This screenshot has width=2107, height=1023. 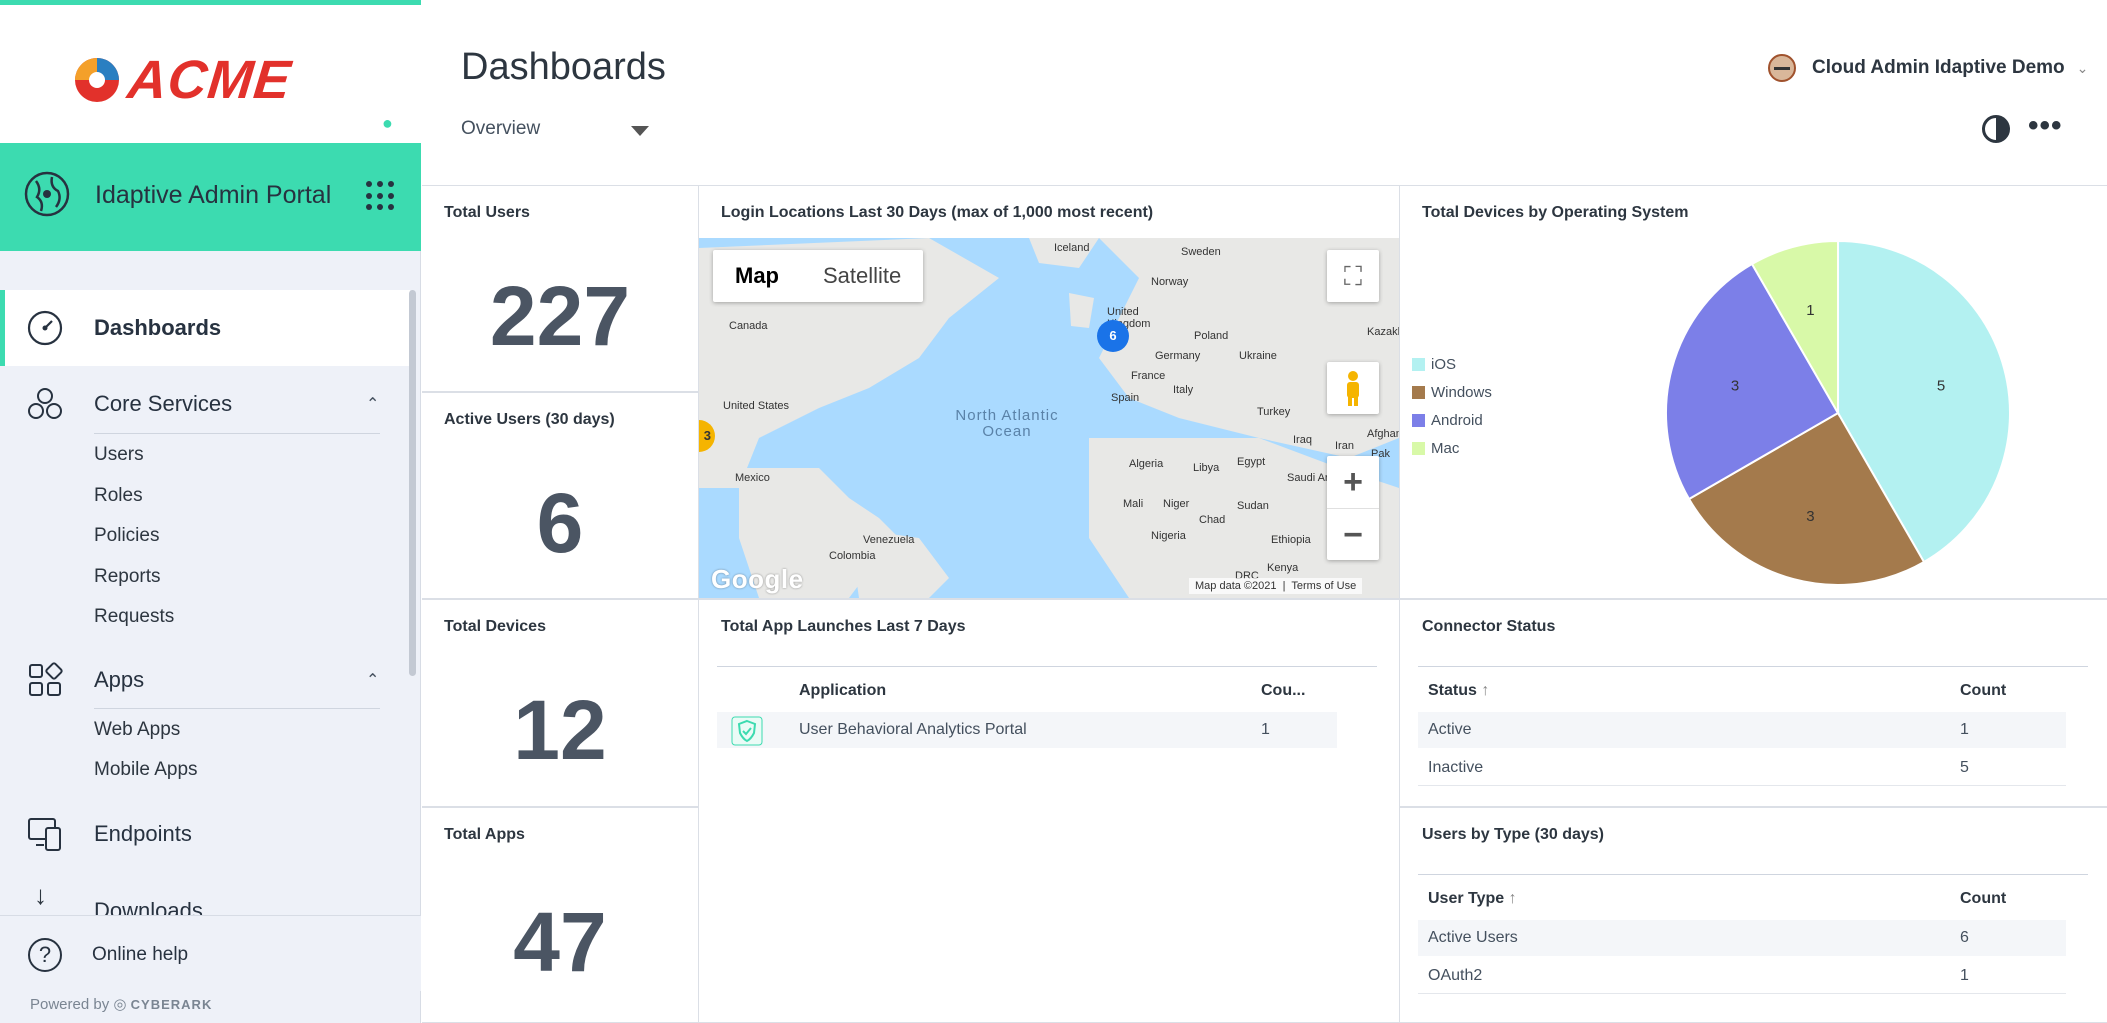 I want to click on total-apps-card: Total Apps 47, so click(x=560, y=915).